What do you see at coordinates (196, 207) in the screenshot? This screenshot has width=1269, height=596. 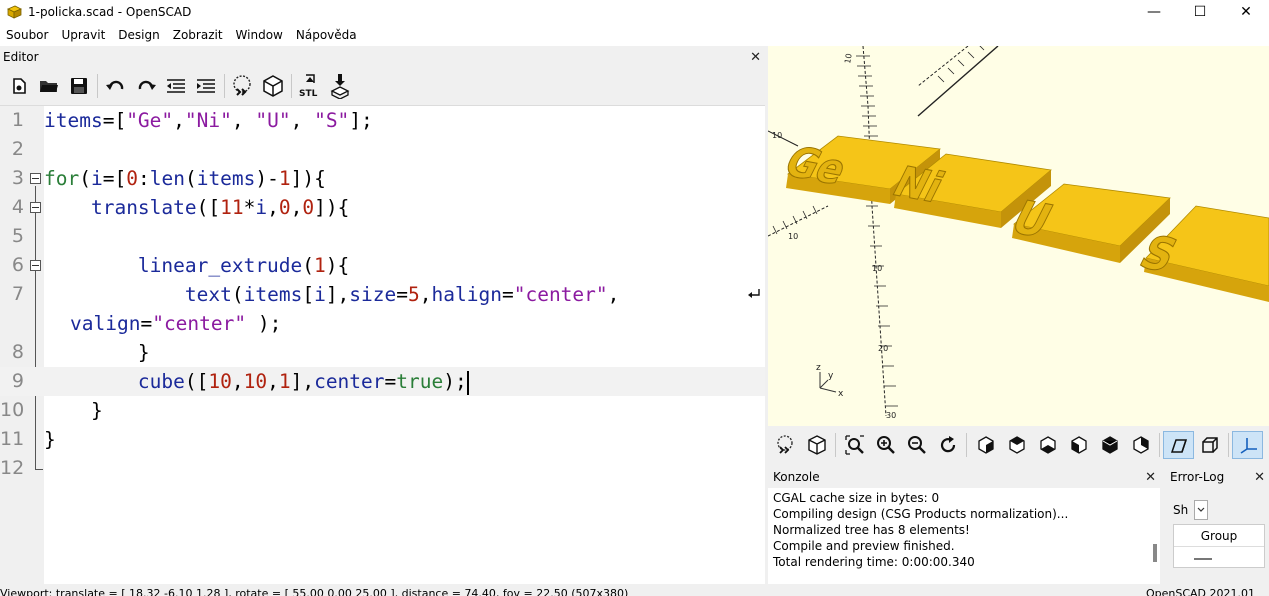 I see `code-text: translate([11*i,0,0]){` at bounding box center [196, 207].